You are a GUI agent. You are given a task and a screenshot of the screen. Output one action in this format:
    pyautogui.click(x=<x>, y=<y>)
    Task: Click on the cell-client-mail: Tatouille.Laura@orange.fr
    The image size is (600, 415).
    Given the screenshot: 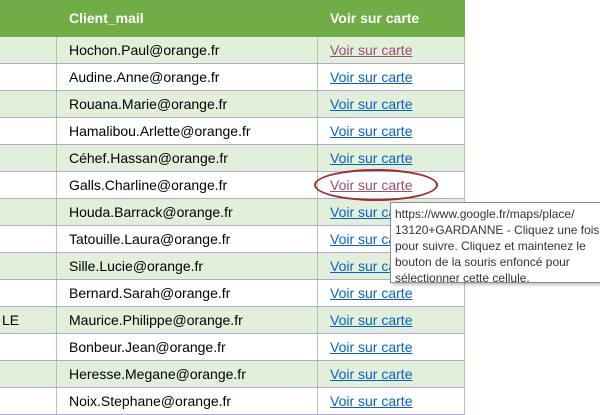 What is the action you would take?
    pyautogui.click(x=187, y=239)
    